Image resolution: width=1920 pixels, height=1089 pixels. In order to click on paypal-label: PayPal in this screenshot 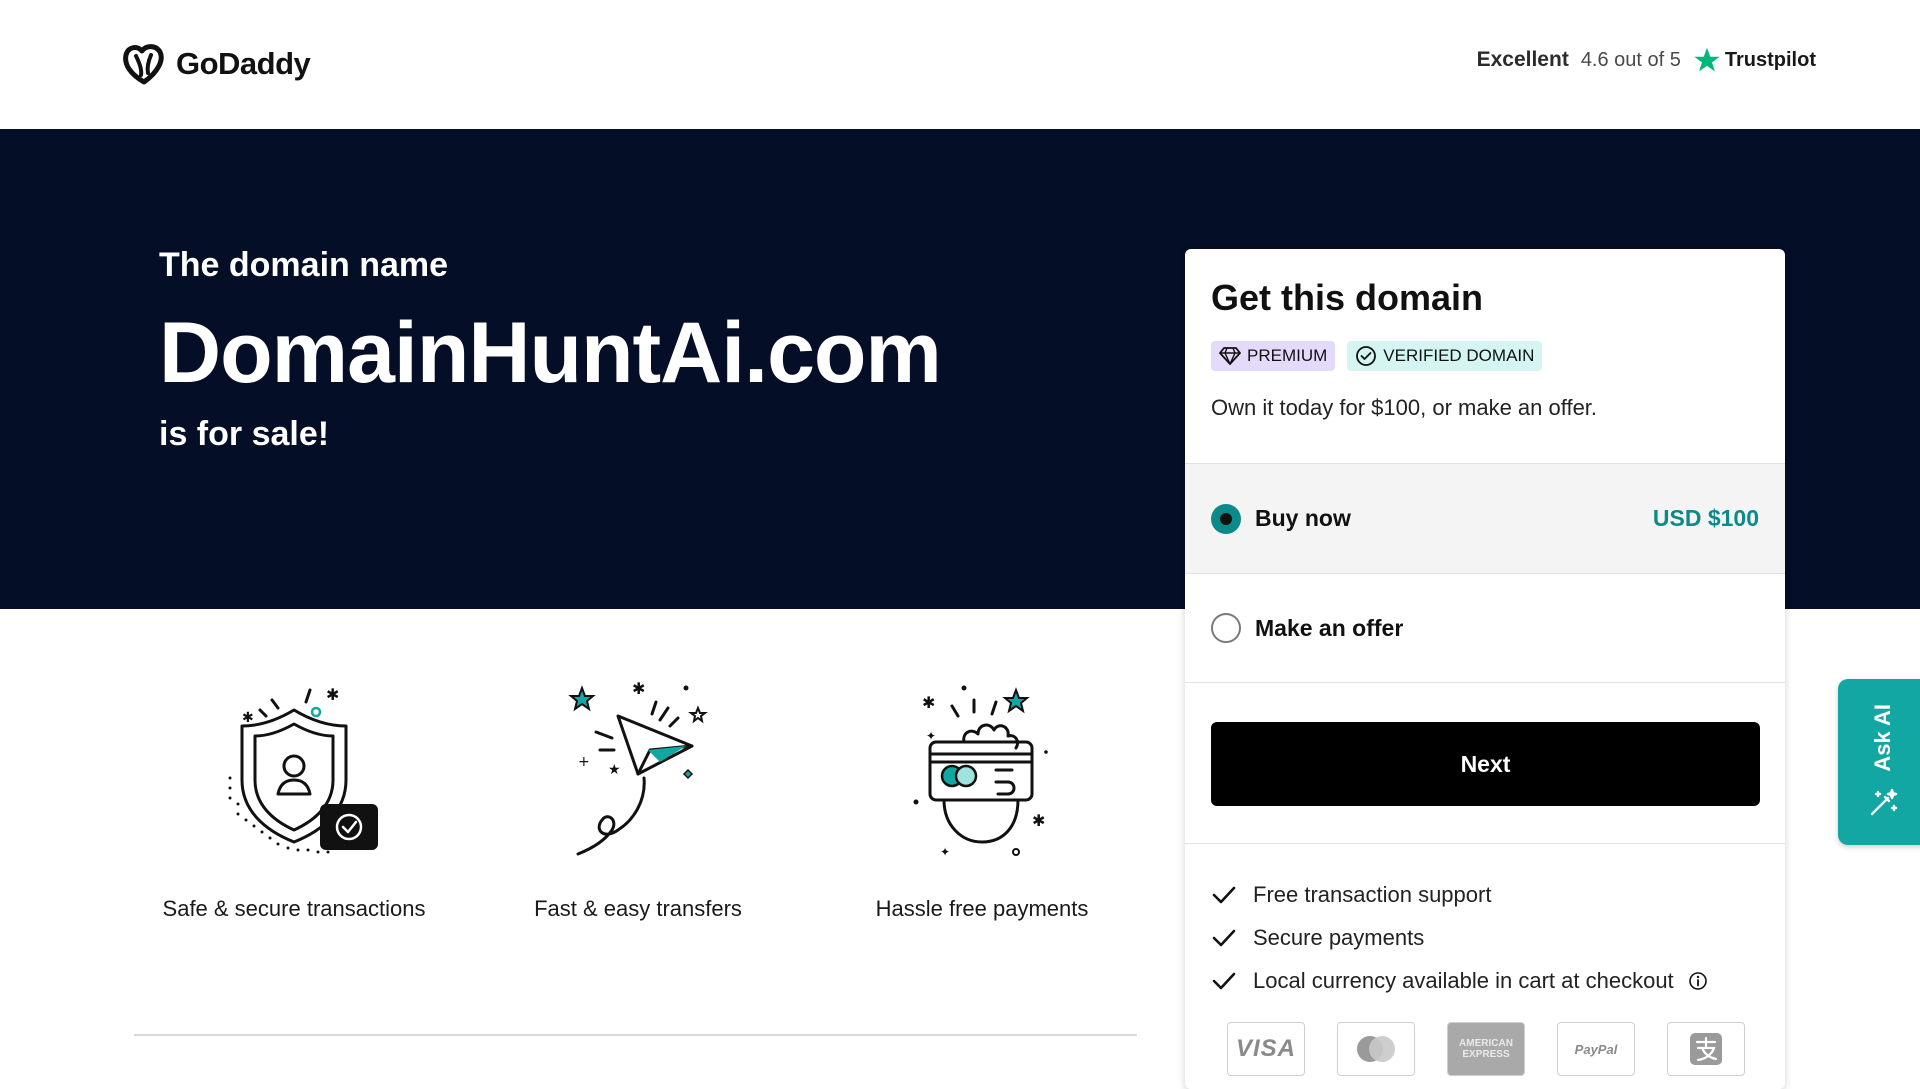, I will do `click(1596, 1049)`.